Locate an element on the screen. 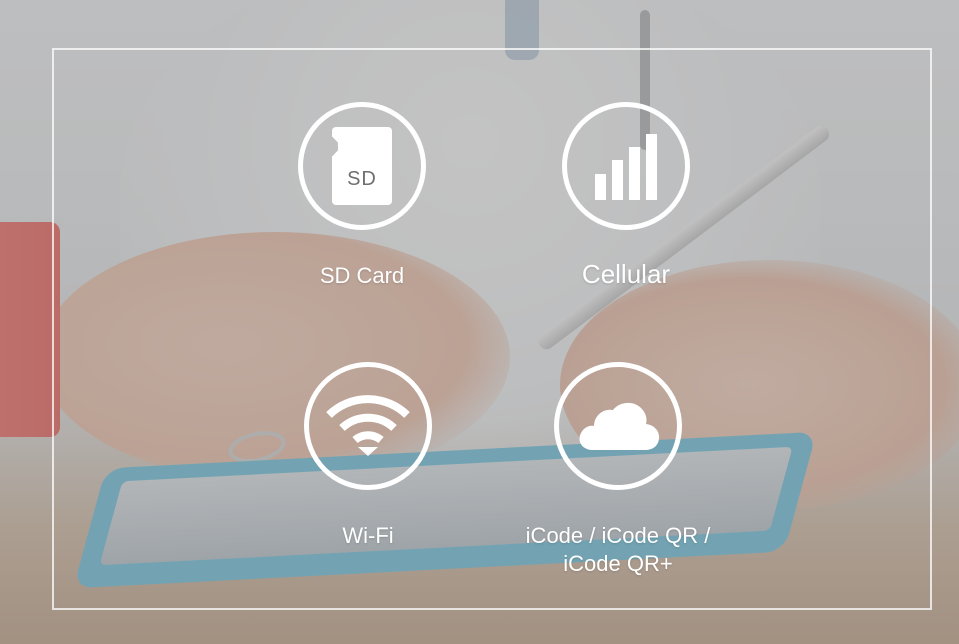  cloud-icon is located at coordinates (619, 426).